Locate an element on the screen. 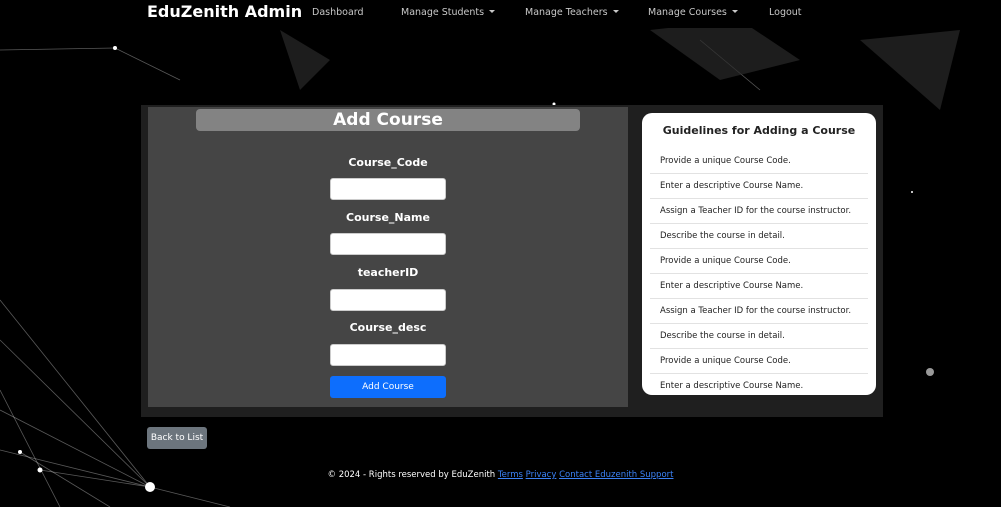  back-to-list-button: Back to List is located at coordinates (177, 438).